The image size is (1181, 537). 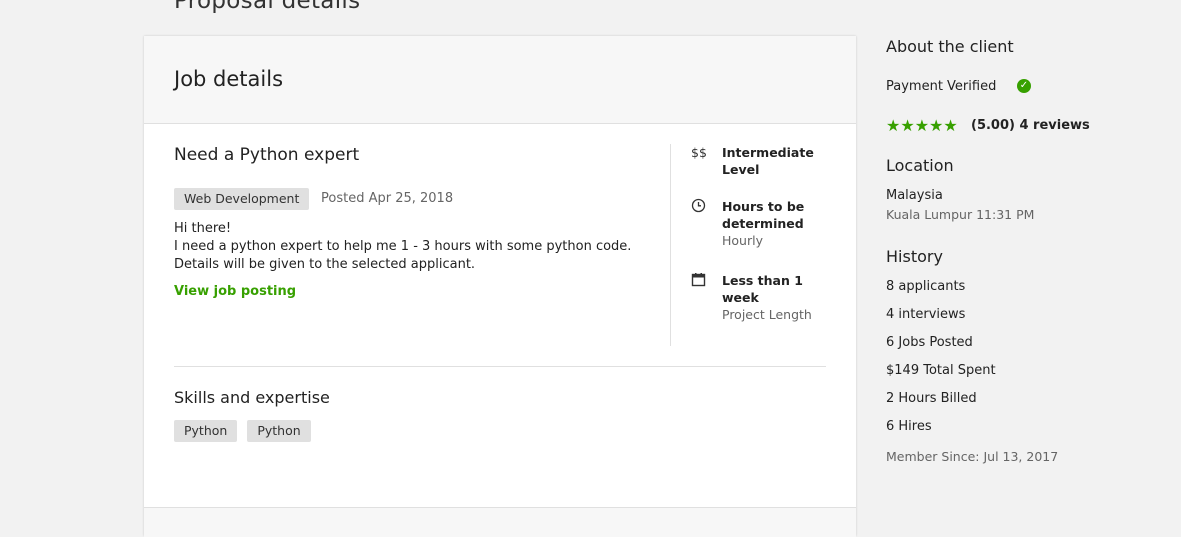 What do you see at coordinates (768, 161) in the screenshot?
I see `experience-level-label: Intermediate Level` at bounding box center [768, 161].